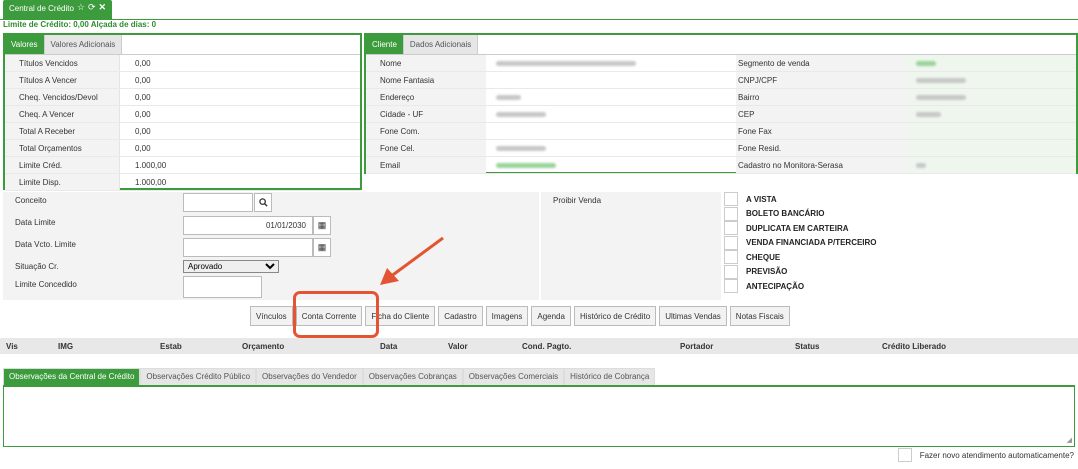  What do you see at coordinates (539, 416) in the screenshot?
I see `observations-textarea: ◢` at bounding box center [539, 416].